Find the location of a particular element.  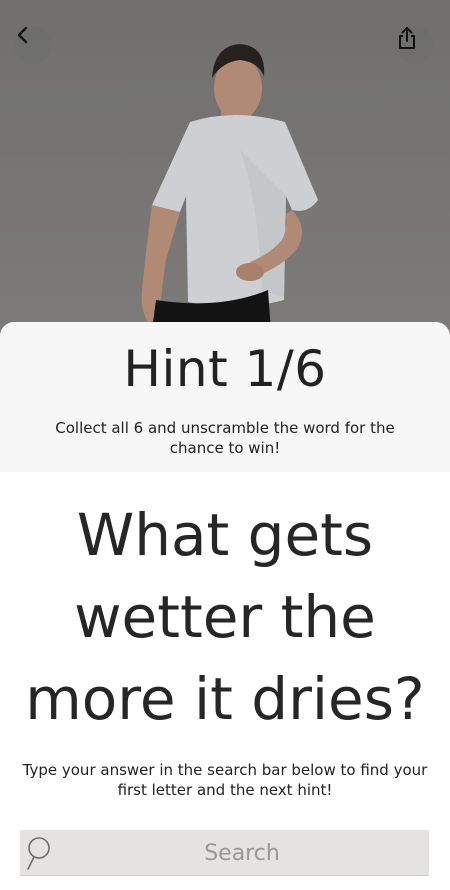

search-input is located at coordinates (242, 853).